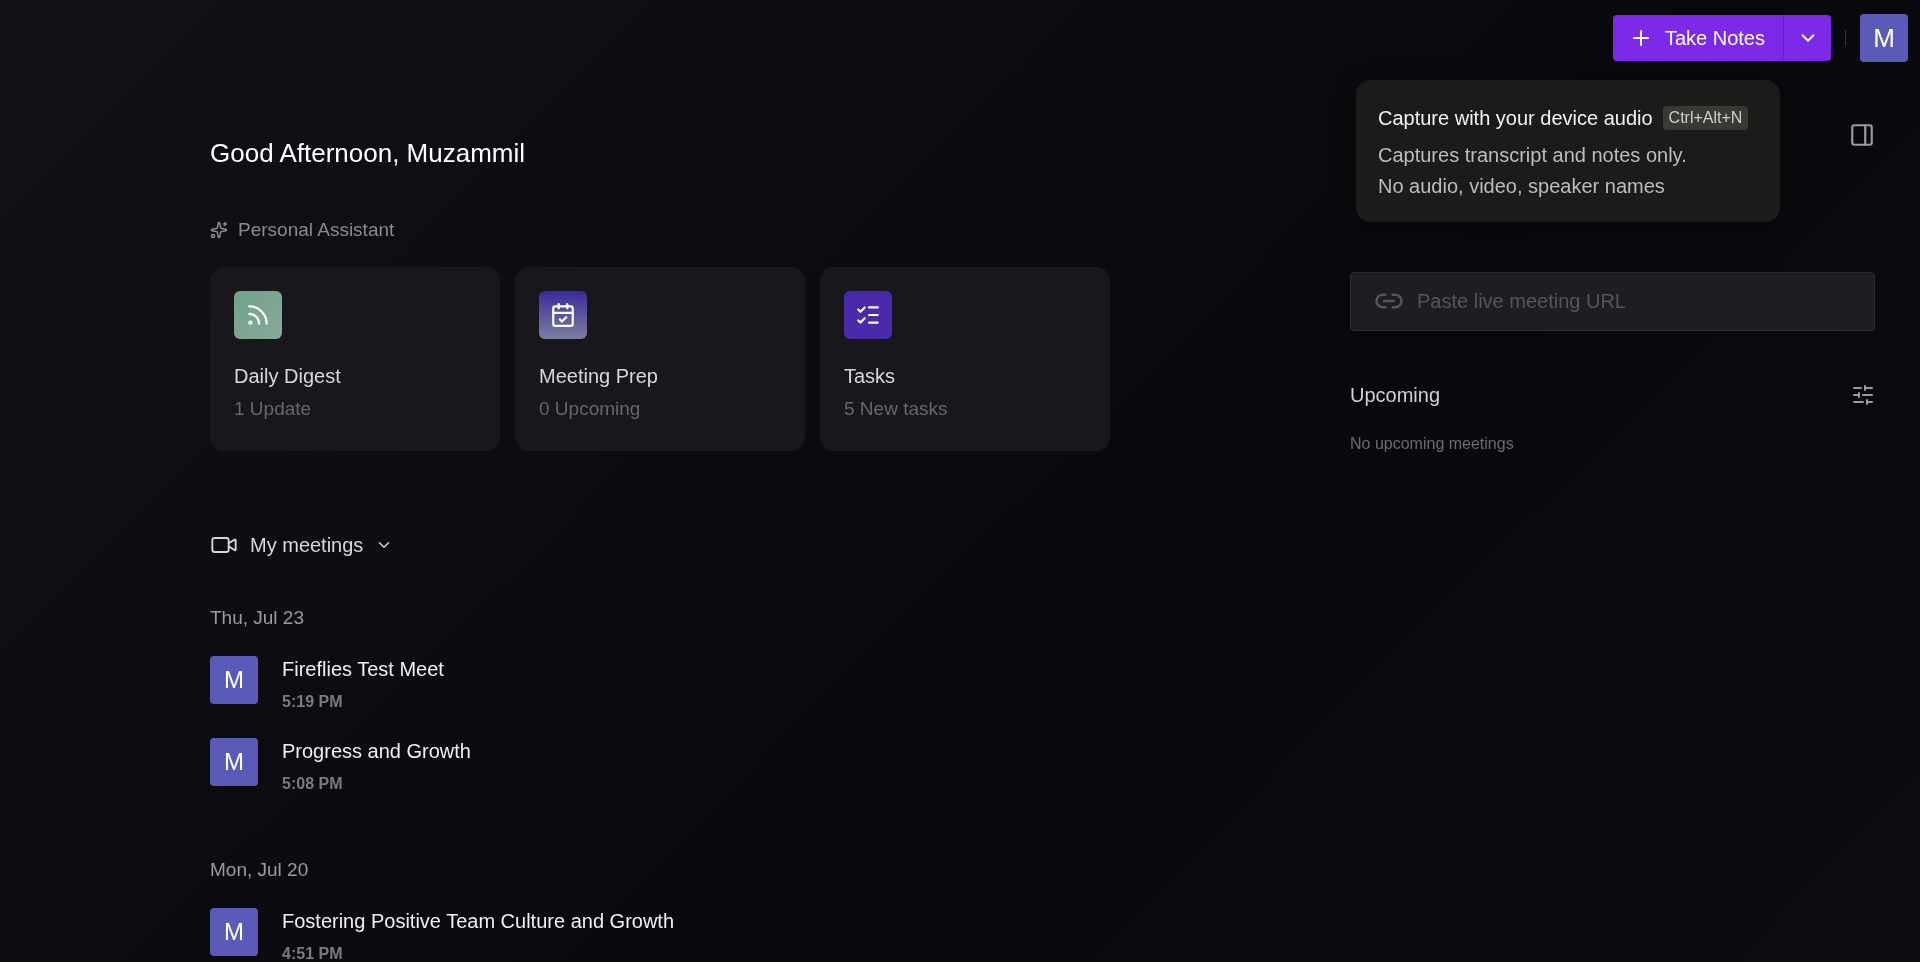 The image size is (1920, 962). Describe the element at coordinates (590, 409) in the screenshot. I see `card-subtitle: 0 Upcoming` at that location.